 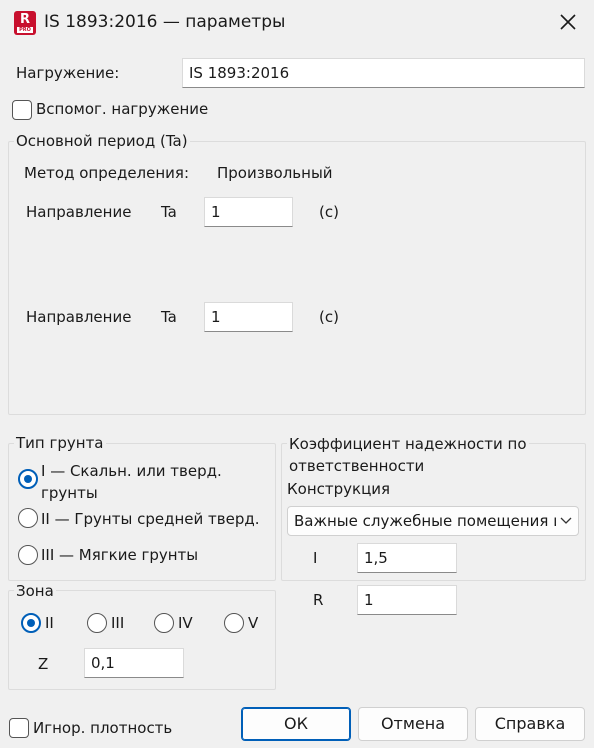 What do you see at coordinates (150, 519) in the screenshot?
I see `soil-option-2-label: II — Грунты средней тверд.` at bounding box center [150, 519].